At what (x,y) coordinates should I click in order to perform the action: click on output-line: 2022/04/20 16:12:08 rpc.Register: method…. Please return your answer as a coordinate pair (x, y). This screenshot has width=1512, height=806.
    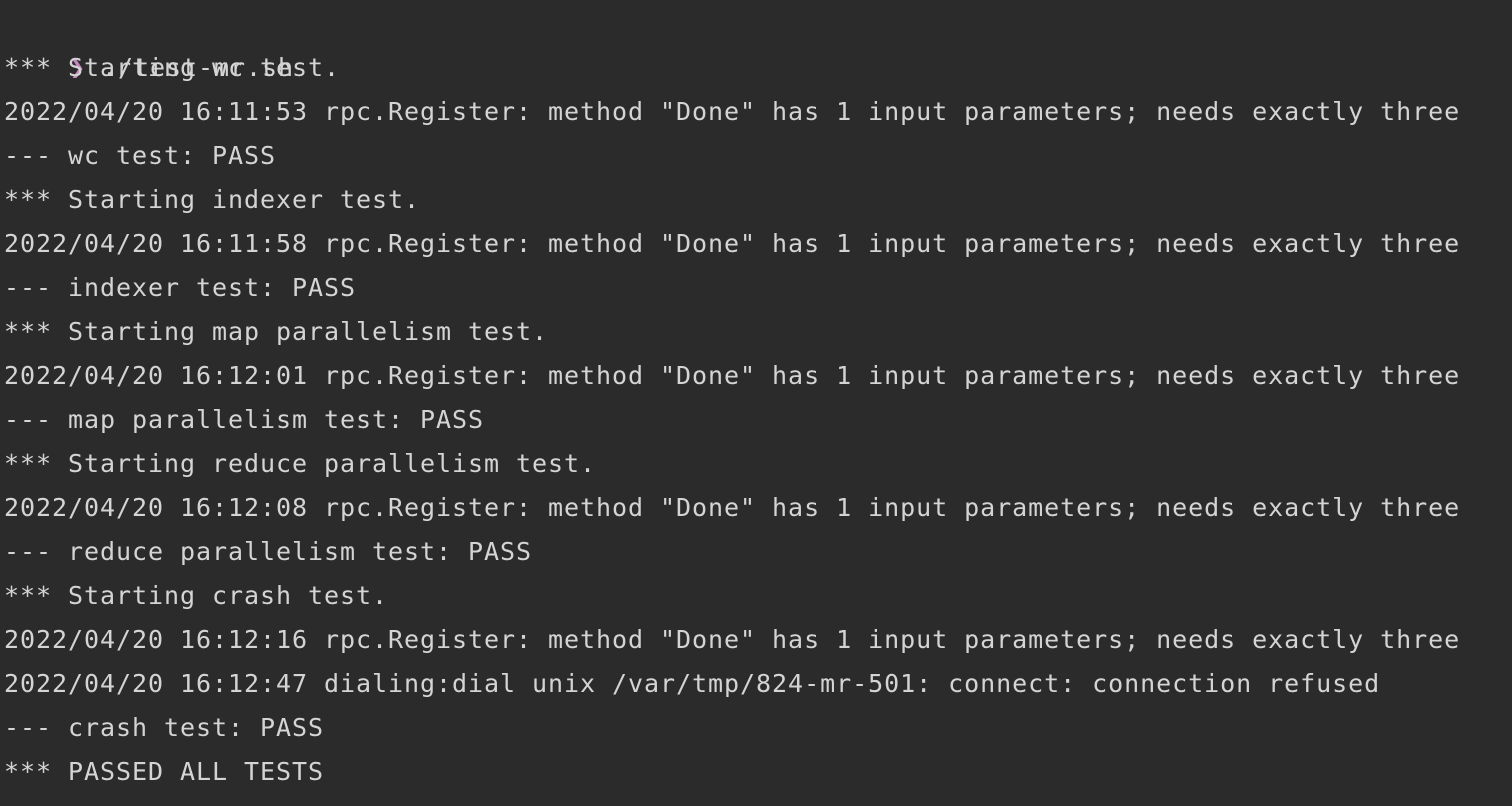
    Looking at the image, I should click on (732, 507).